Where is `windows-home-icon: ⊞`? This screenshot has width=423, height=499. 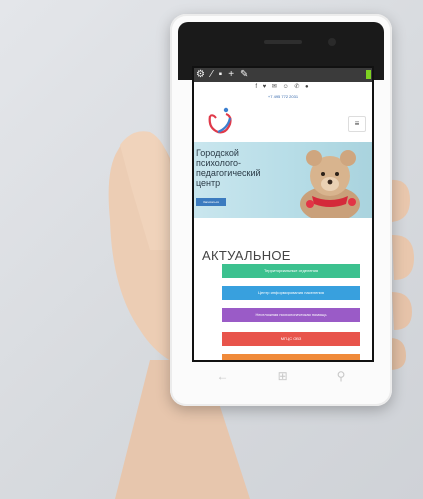
windows-home-icon: ⊞ is located at coordinates (283, 376).